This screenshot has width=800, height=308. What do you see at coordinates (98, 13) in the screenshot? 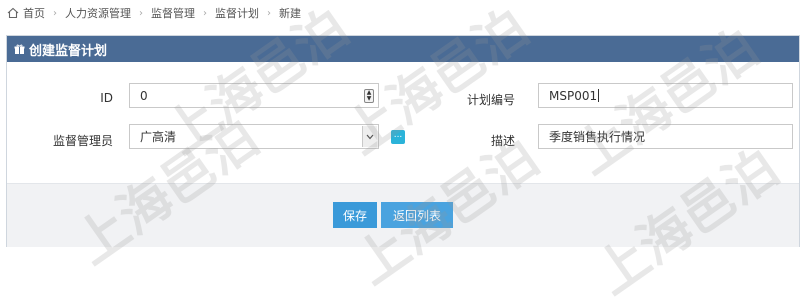
I see `breadcrumb-item-hr: 人力资源管理` at bounding box center [98, 13].